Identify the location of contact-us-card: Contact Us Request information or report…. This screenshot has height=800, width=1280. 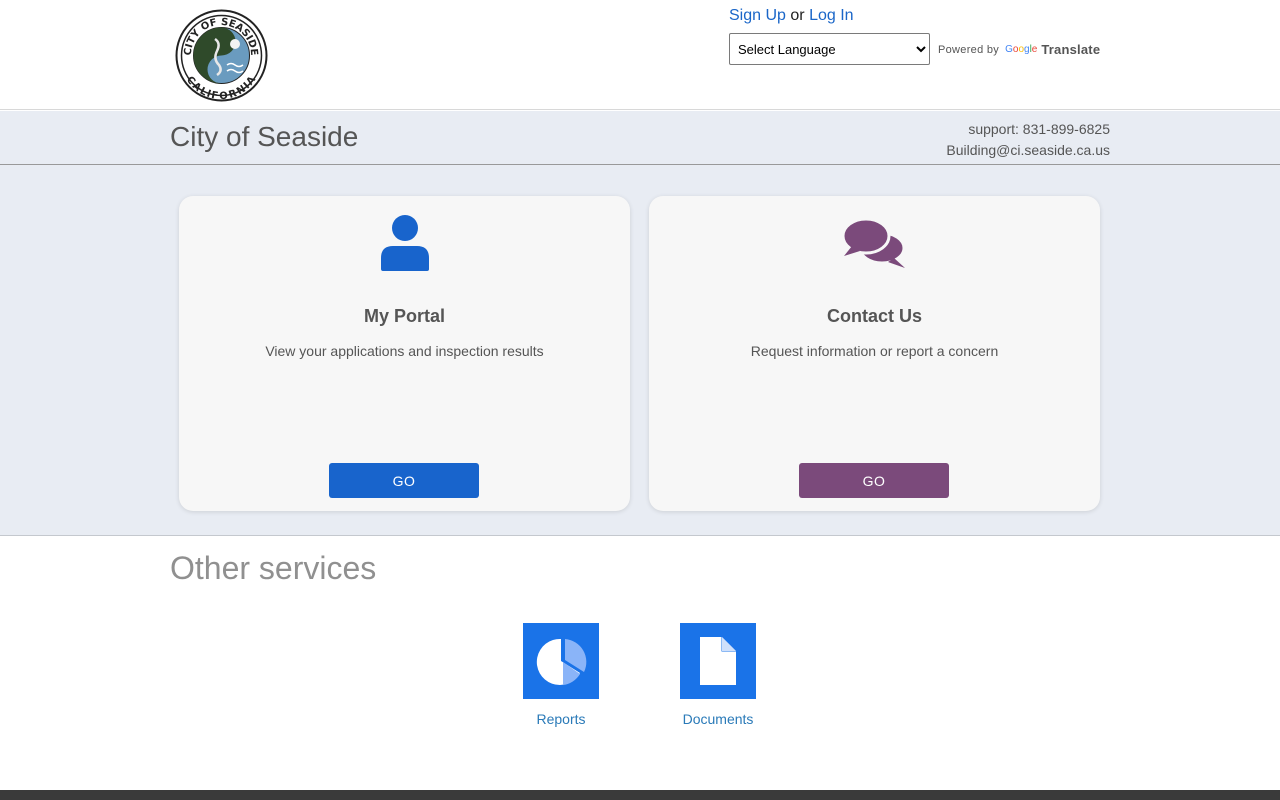
(874, 353).